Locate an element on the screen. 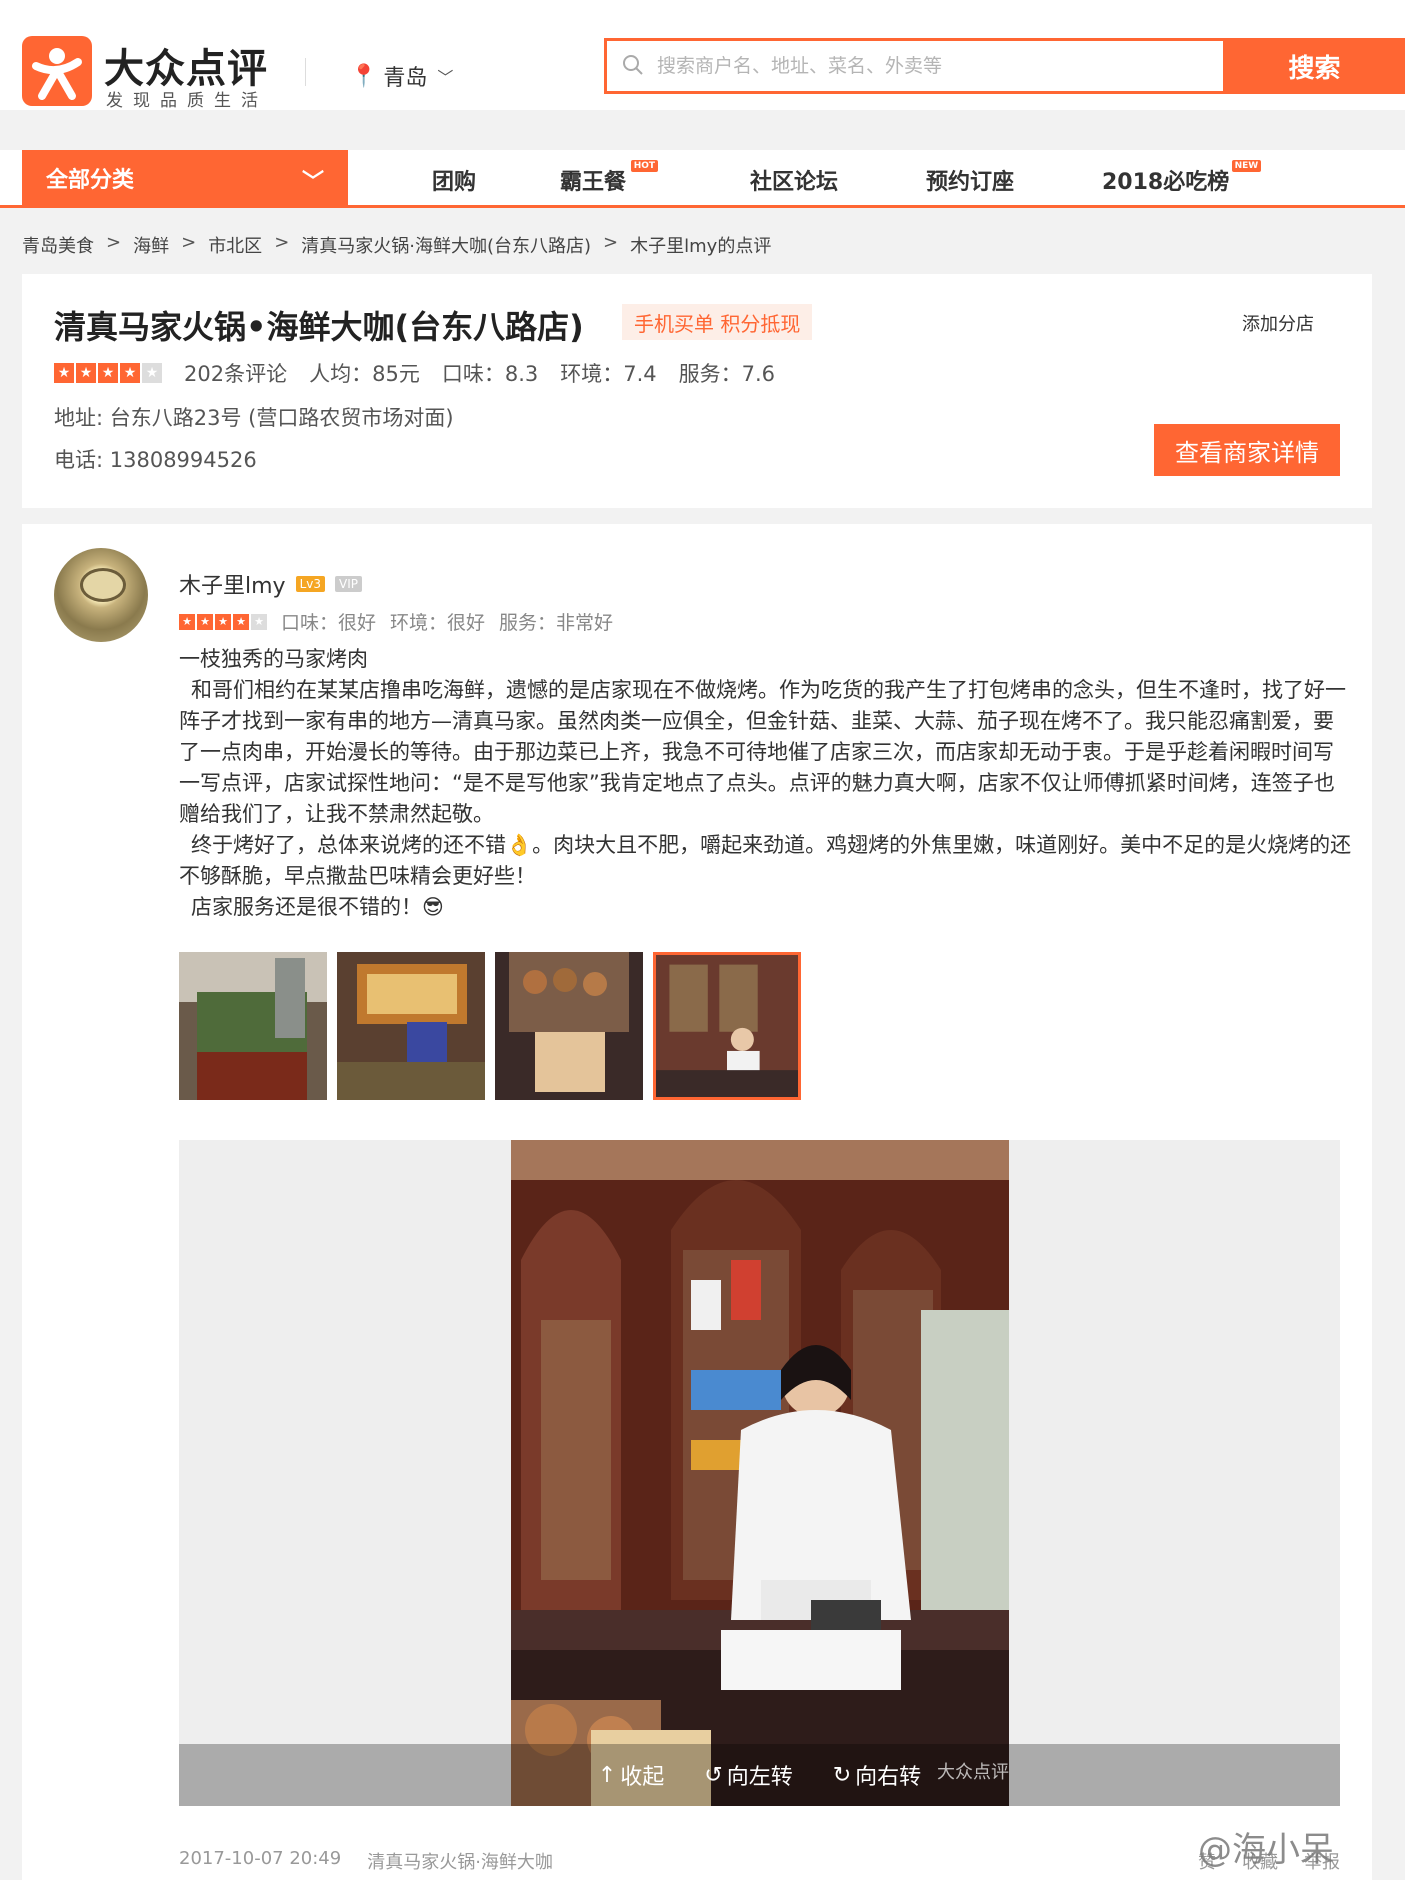 The width and height of the screenshot is (1405, 1880). review-thumbnails is located at coordinates (490, 1026).